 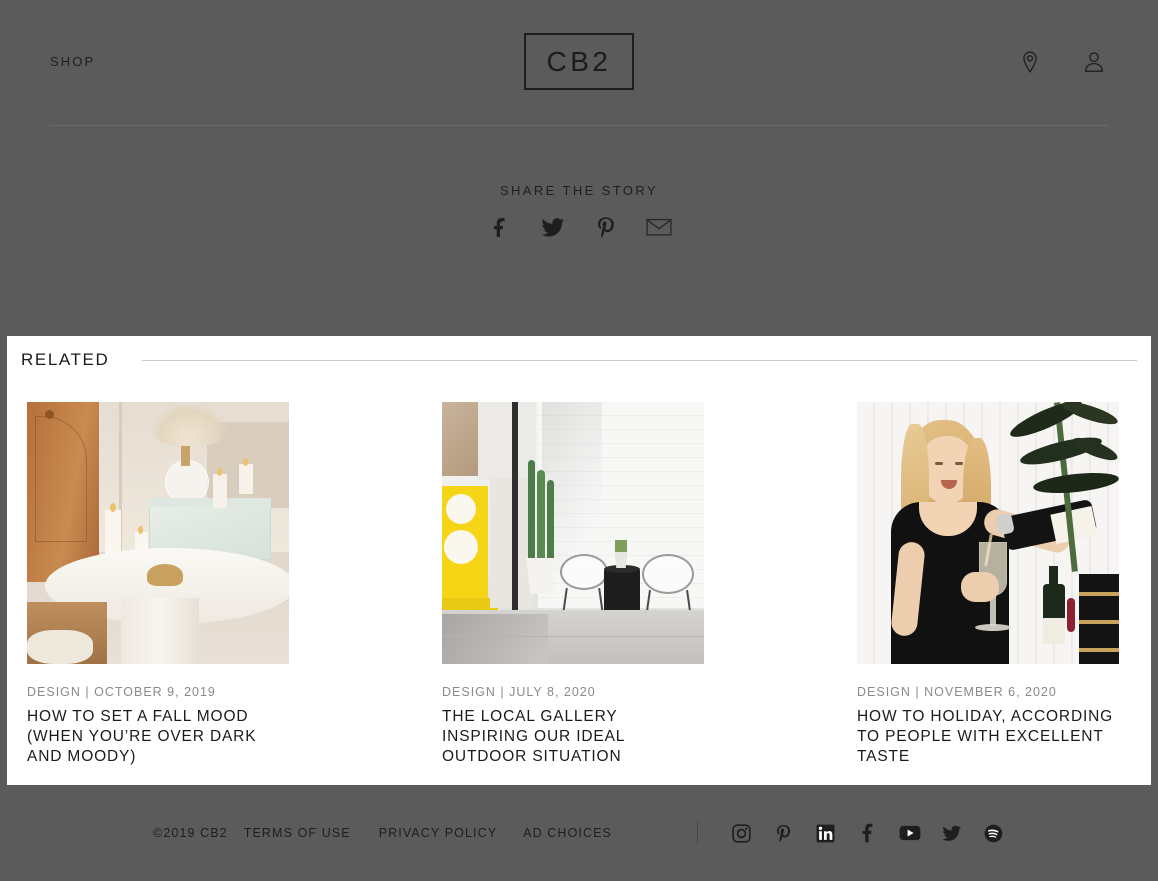 I want to click on share-the-story-section: SHARE THE STORY, so click(x=579, y=211).